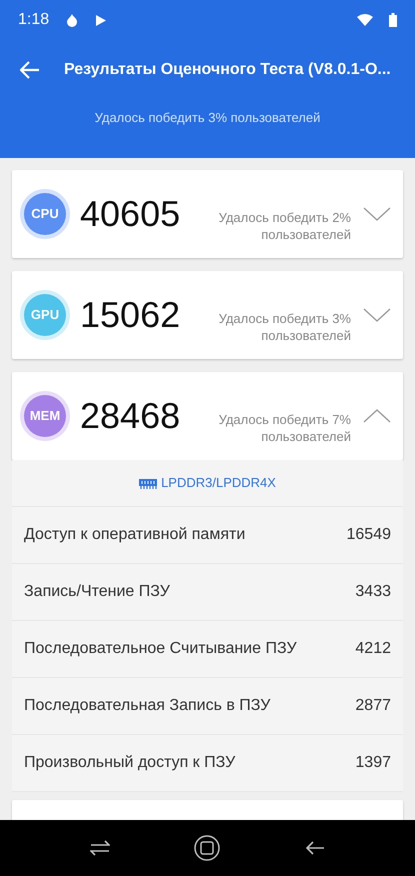  Describe the element at coordinates (131, 315) in the screenshot. I see `score-value: 15062` at that location.